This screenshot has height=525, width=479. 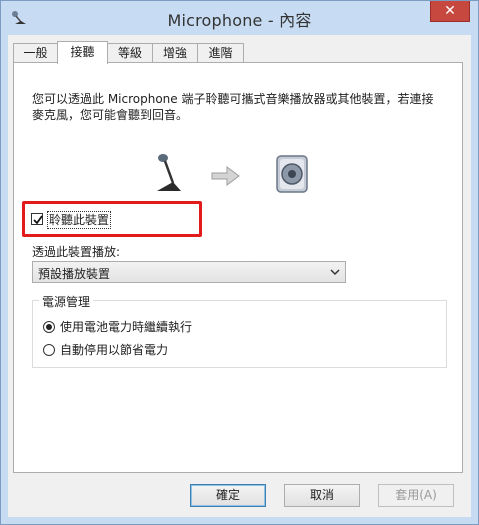 What do you see at coordinates (239, 330) in the screenshot?
I see `power-management-group: 電源管理 使用電池電力時繼續執行 自動停用以節省電力` at bounding box center [239, 330].